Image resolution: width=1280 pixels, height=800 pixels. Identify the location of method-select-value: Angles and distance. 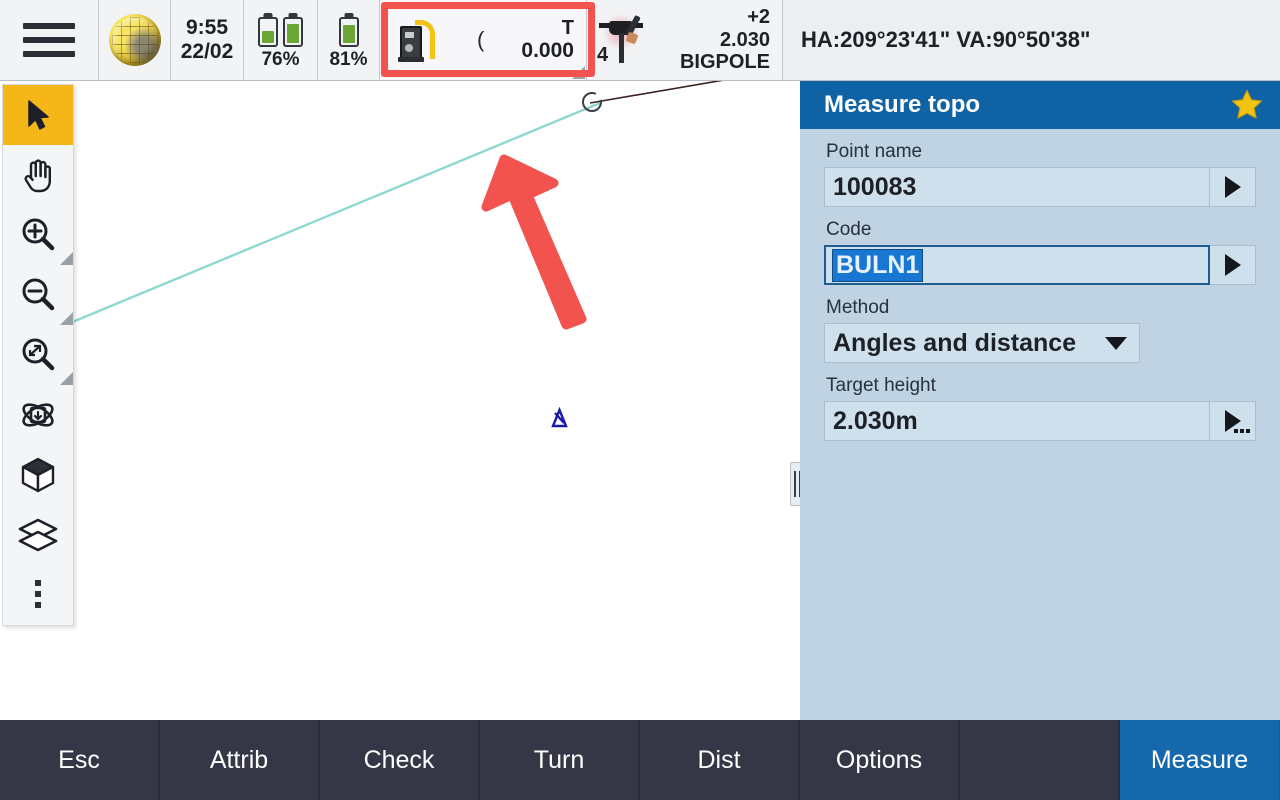
(955, 342).